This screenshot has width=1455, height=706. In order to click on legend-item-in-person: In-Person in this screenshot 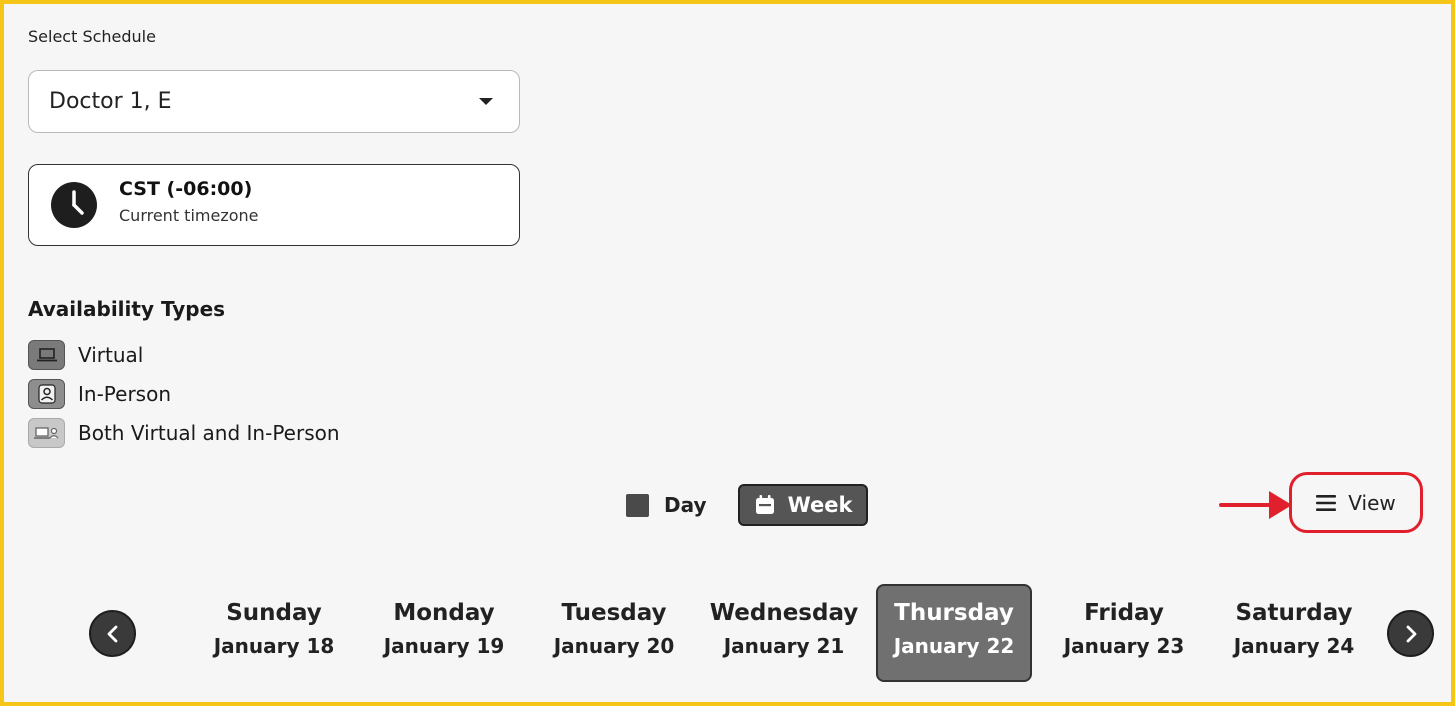, I will do `click(99, 394)`.